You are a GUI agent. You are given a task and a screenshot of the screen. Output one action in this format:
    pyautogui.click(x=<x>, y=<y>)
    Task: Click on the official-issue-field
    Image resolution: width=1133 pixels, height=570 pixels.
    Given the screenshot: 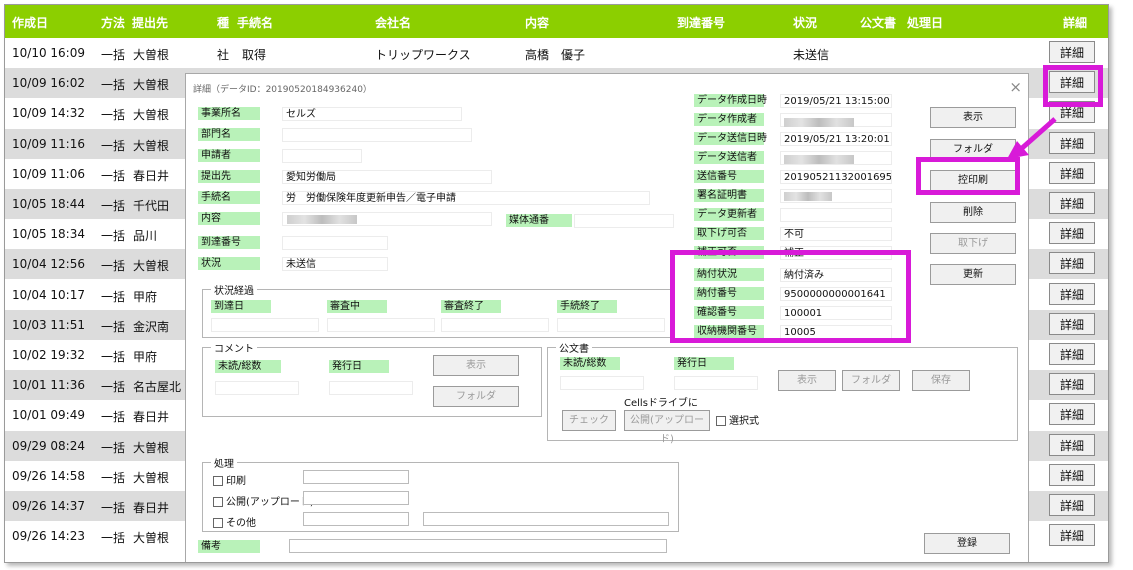 What is the action you would take?
    pyautogui.click(x=716, y=383)
    